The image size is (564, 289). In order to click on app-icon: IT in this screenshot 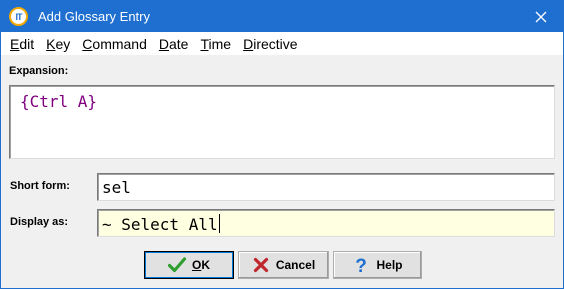, I will do `click(18, 16)`.